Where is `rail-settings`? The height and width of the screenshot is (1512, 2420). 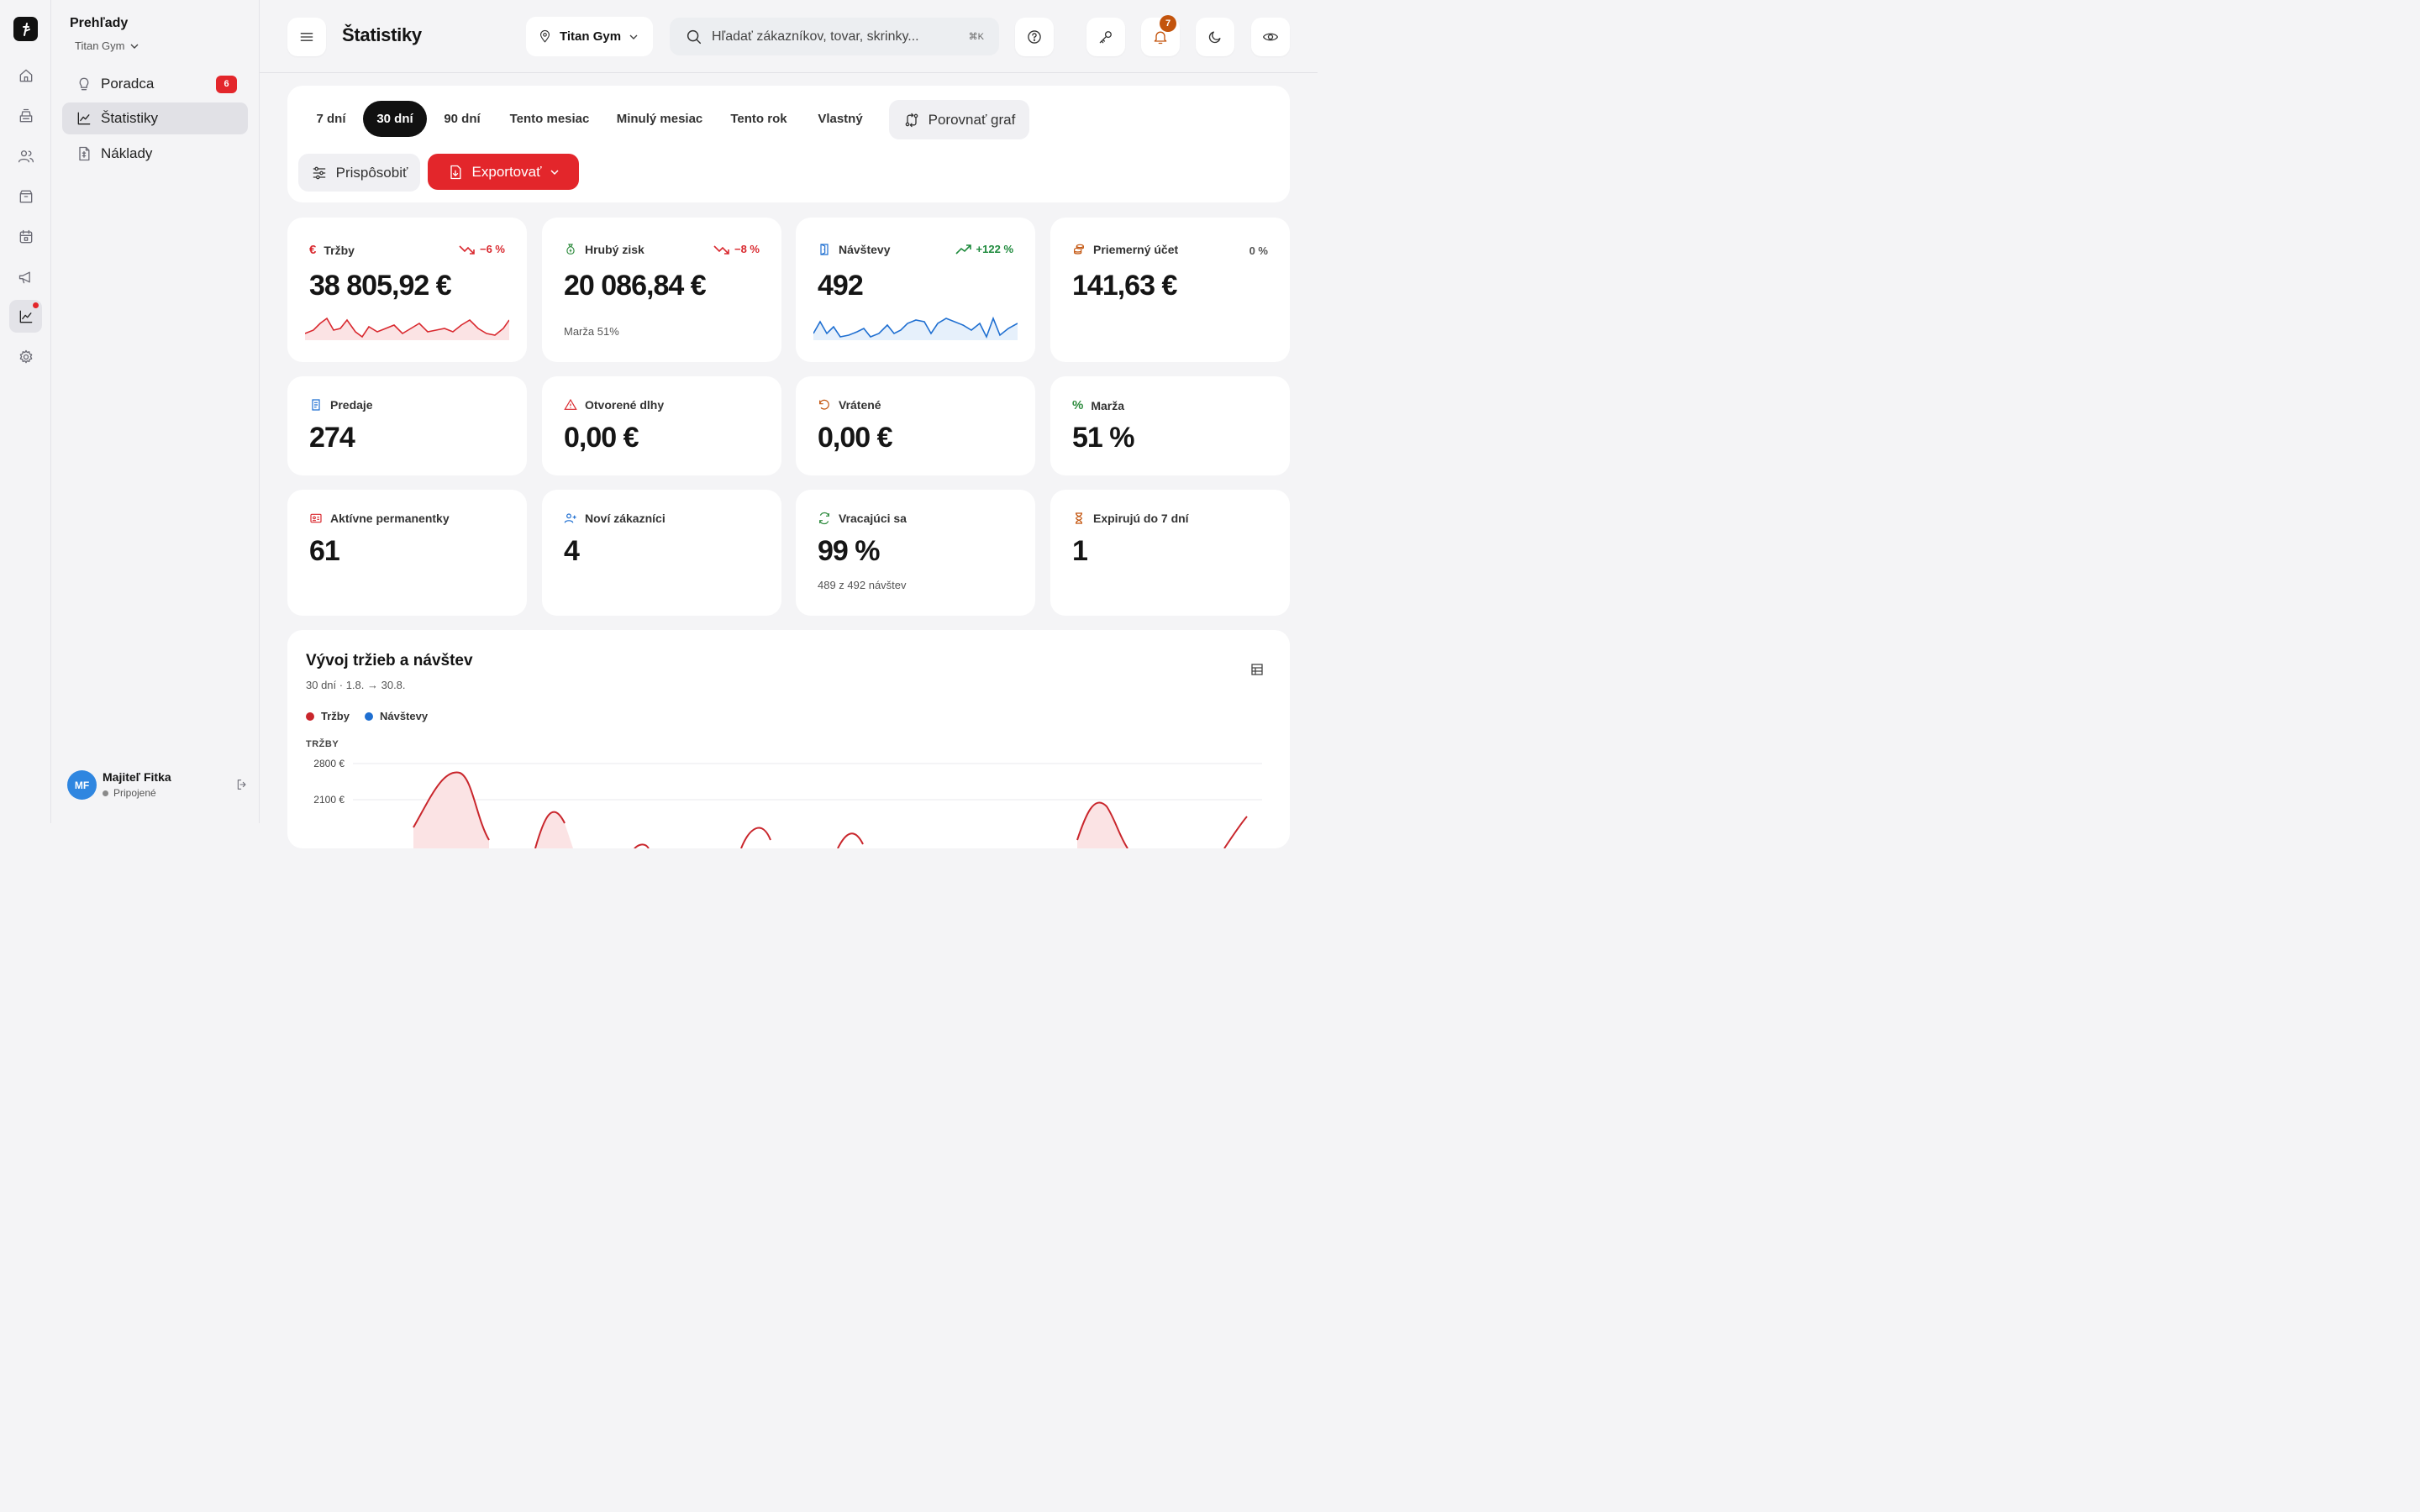 rail-settings is located at coordinates (25, 356).